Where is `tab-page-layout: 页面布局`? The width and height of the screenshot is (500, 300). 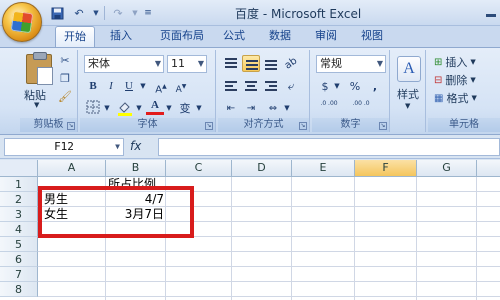
tab-page-layout: 页面布局 is located at coordinates (182, 36).